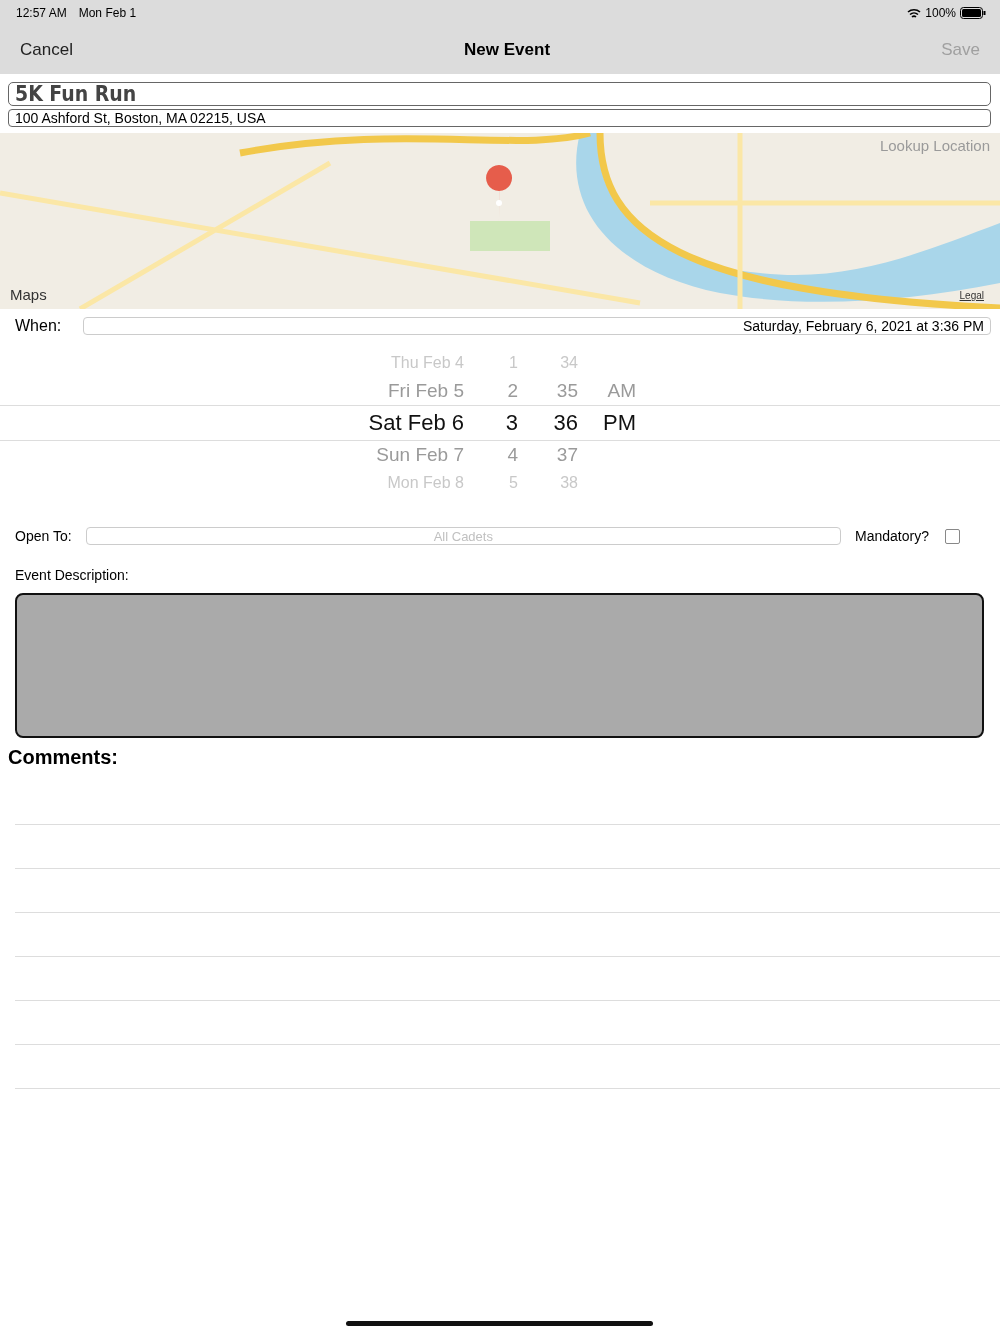 The width and height of the screenshot is (1000, 1334). I want to click on picker-row: Sat Feb 6 3 36 PM, so click(500, 423).